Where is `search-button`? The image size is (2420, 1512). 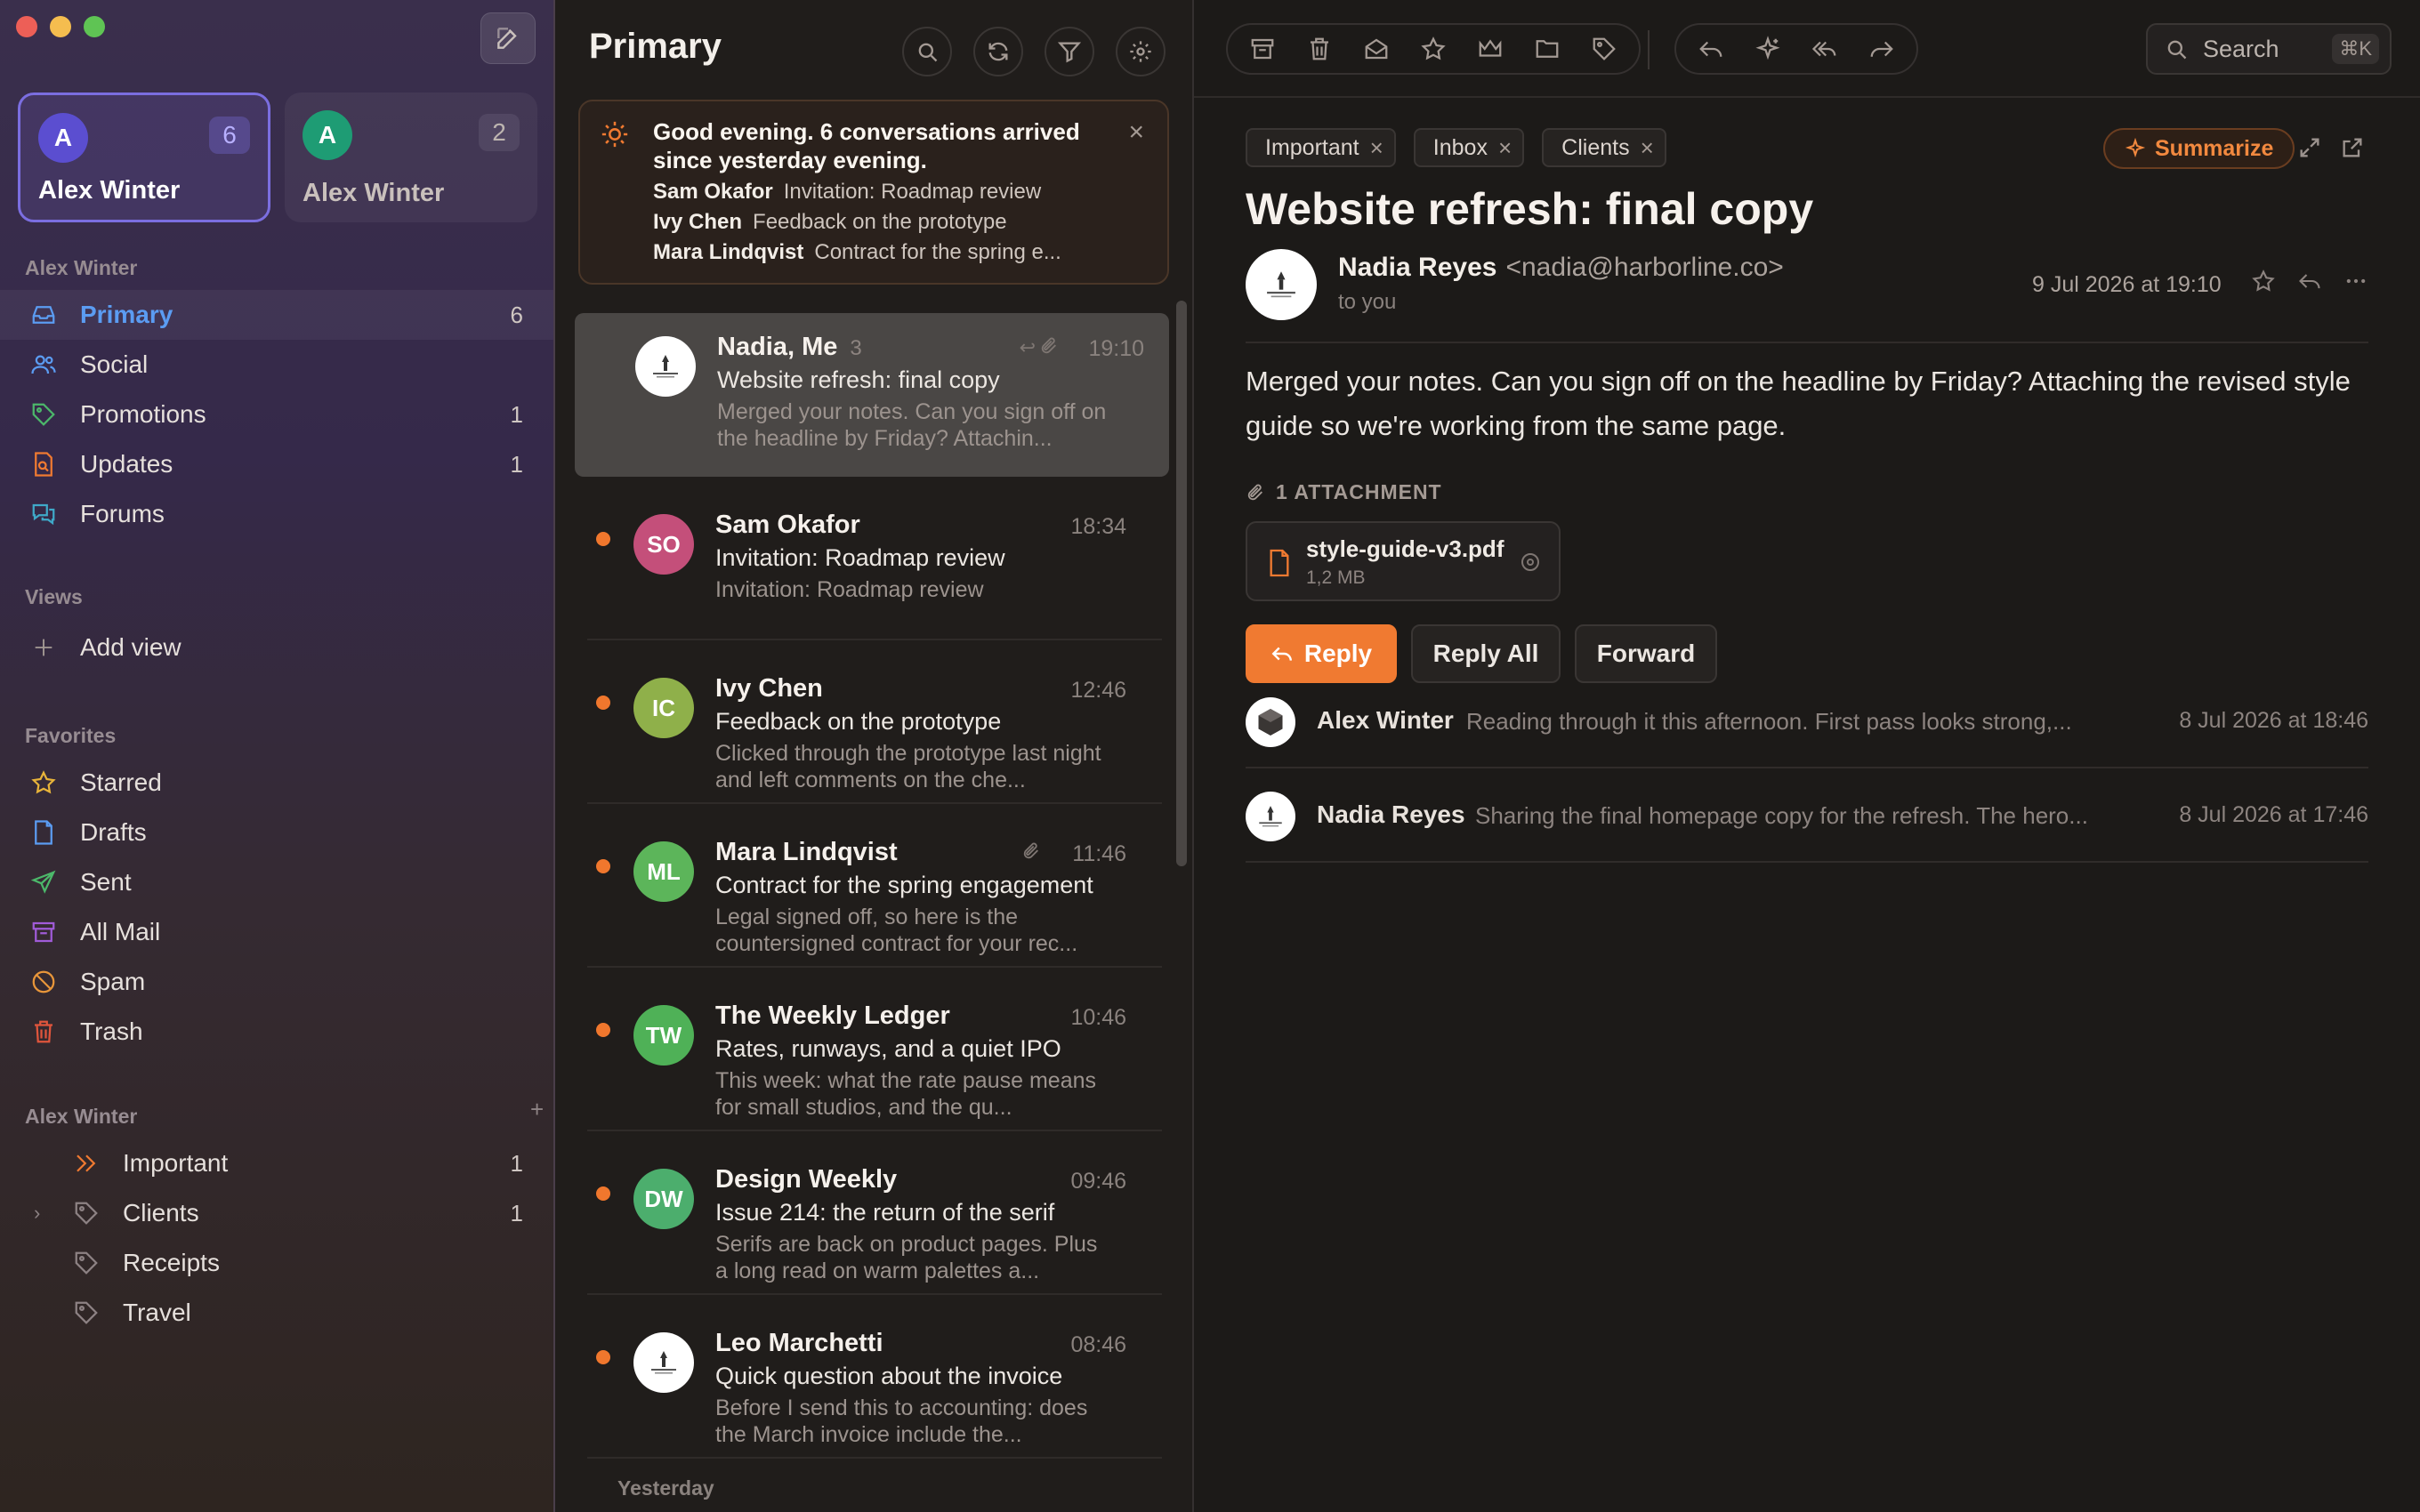 search-button is located at coordinates (927, 52).